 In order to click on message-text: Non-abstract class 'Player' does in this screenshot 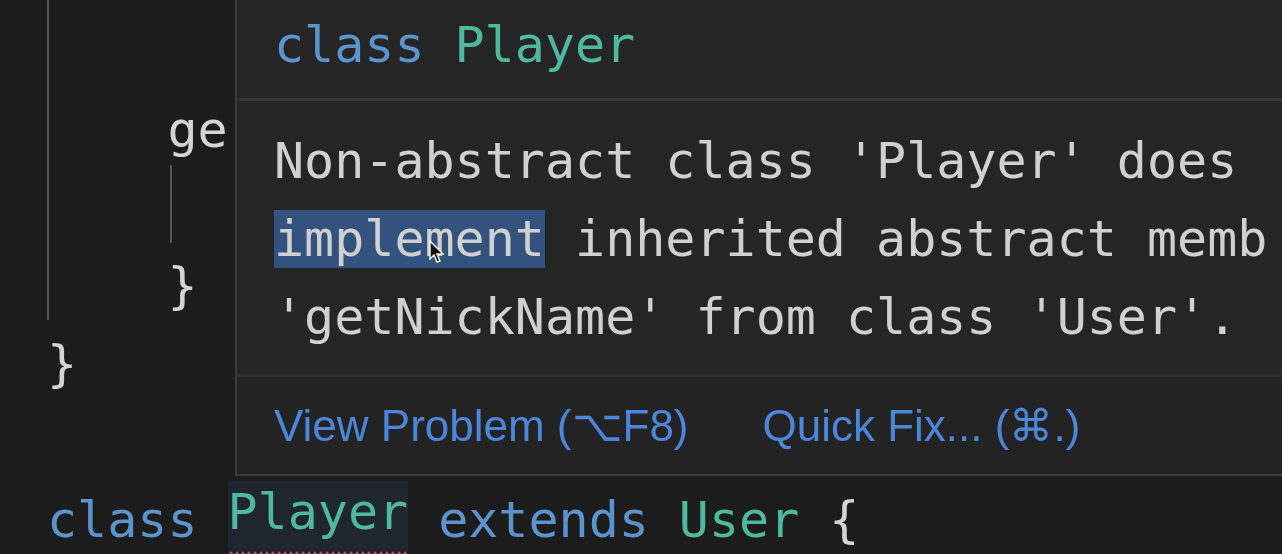, I will do `click(756, 161)`.